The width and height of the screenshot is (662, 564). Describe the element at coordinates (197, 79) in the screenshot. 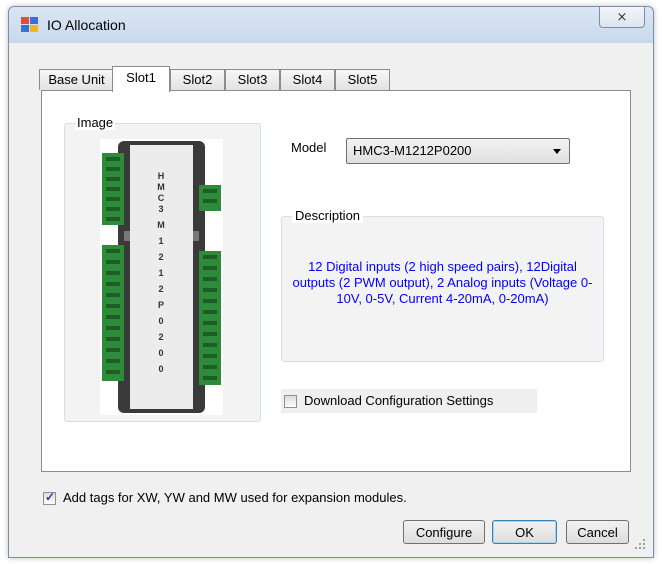

I see `tab-slot2: Slot2` at that location.